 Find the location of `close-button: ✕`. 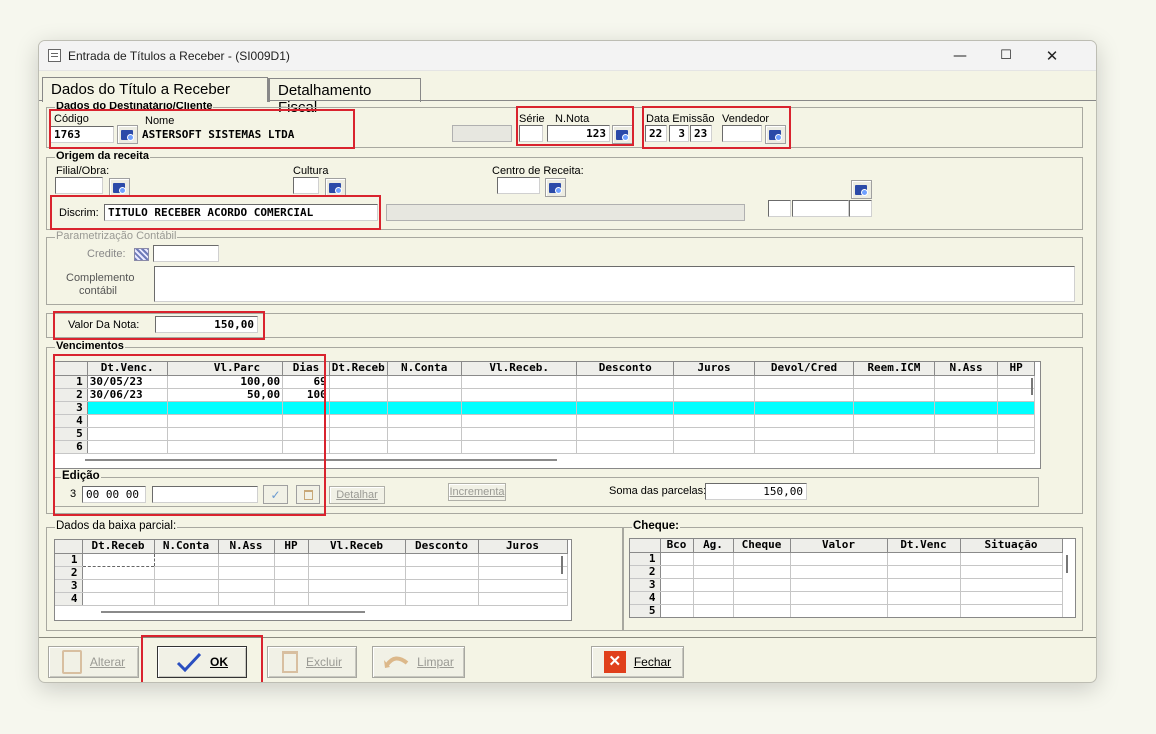

close-button: ✕ is located at coordinates (1052, 56).